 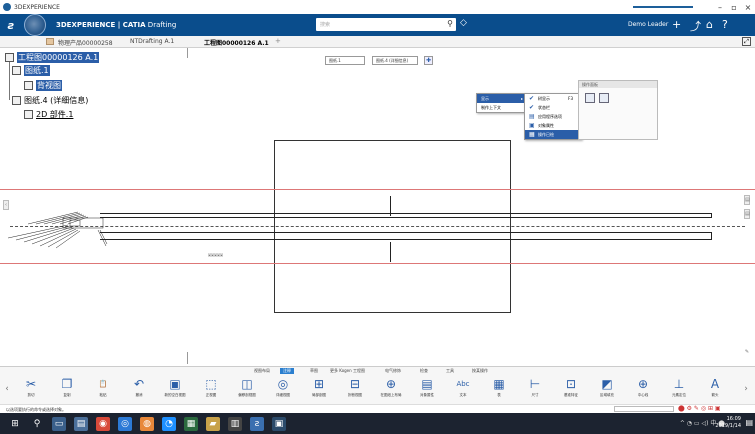 What do you see at coordinates (499, 384) in the screenshot?
I see `table-icon: ▦` at bounding box center [499, 384].